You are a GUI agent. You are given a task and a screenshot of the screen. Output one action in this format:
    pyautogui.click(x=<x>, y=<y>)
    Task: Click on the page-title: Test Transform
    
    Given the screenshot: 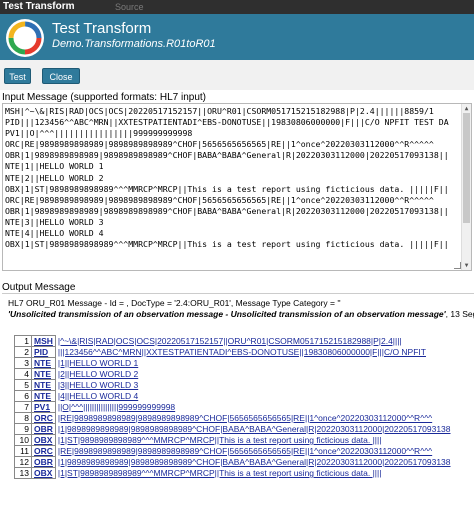 What is the action you would take?
    pyautogui.click(x=102, y=28)
    